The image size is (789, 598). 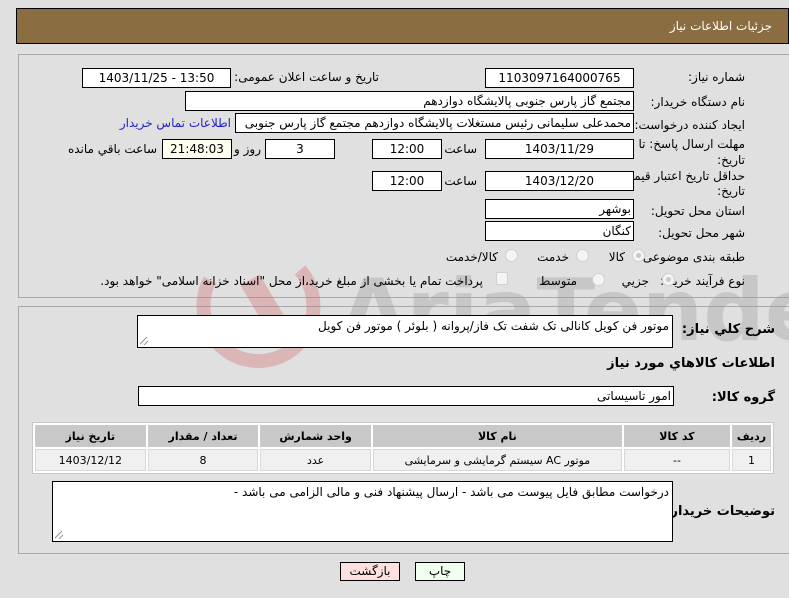 I want to click on announce-date-label: تاریخ و ساعت اعلان عمومی:, so click(x=306, y=77).